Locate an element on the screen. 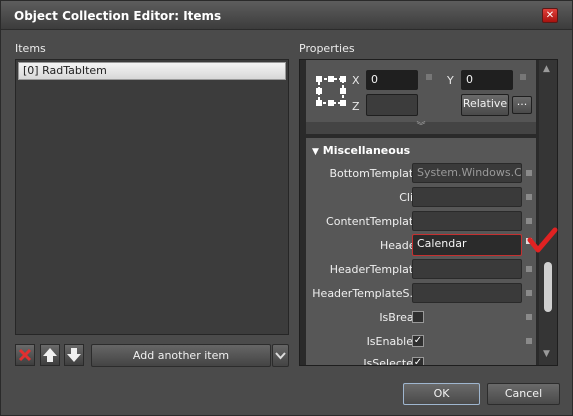 Image resolution: width=573 pixels, height=416 pixels. prop-value-contenttemplate is located at coordinates (467, 221).